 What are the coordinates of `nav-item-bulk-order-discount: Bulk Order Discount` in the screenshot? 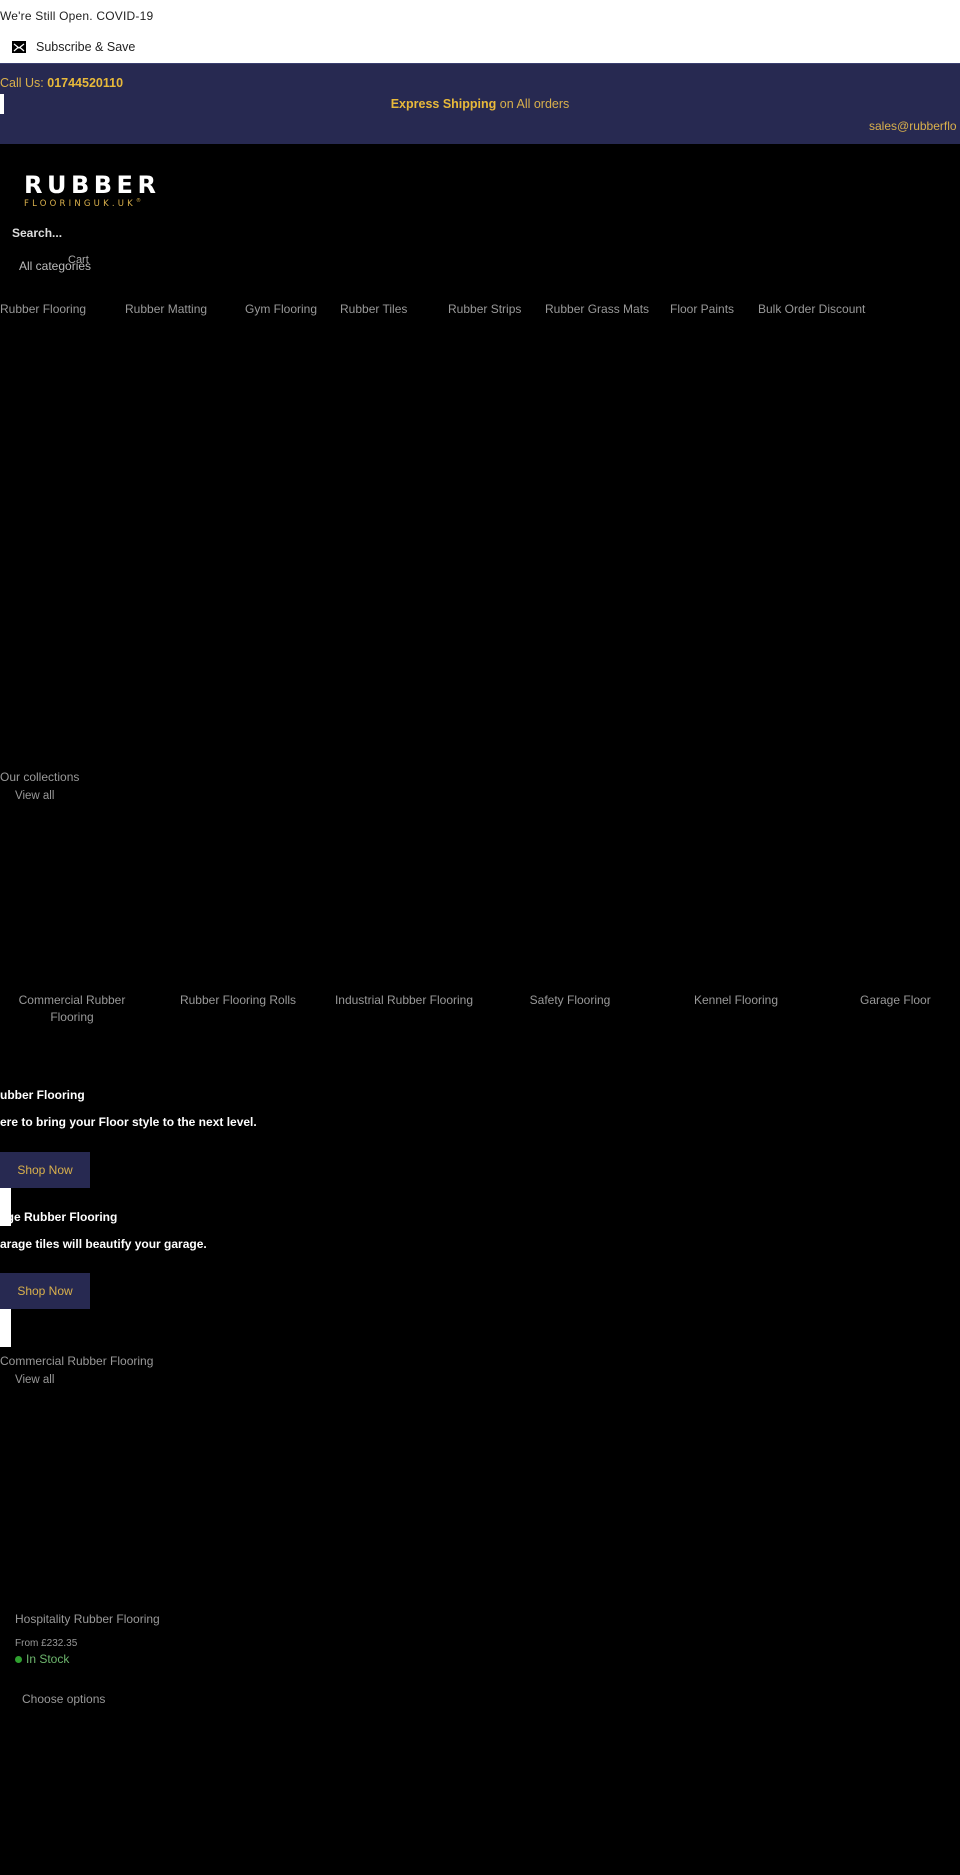 It's located at (811, 309).